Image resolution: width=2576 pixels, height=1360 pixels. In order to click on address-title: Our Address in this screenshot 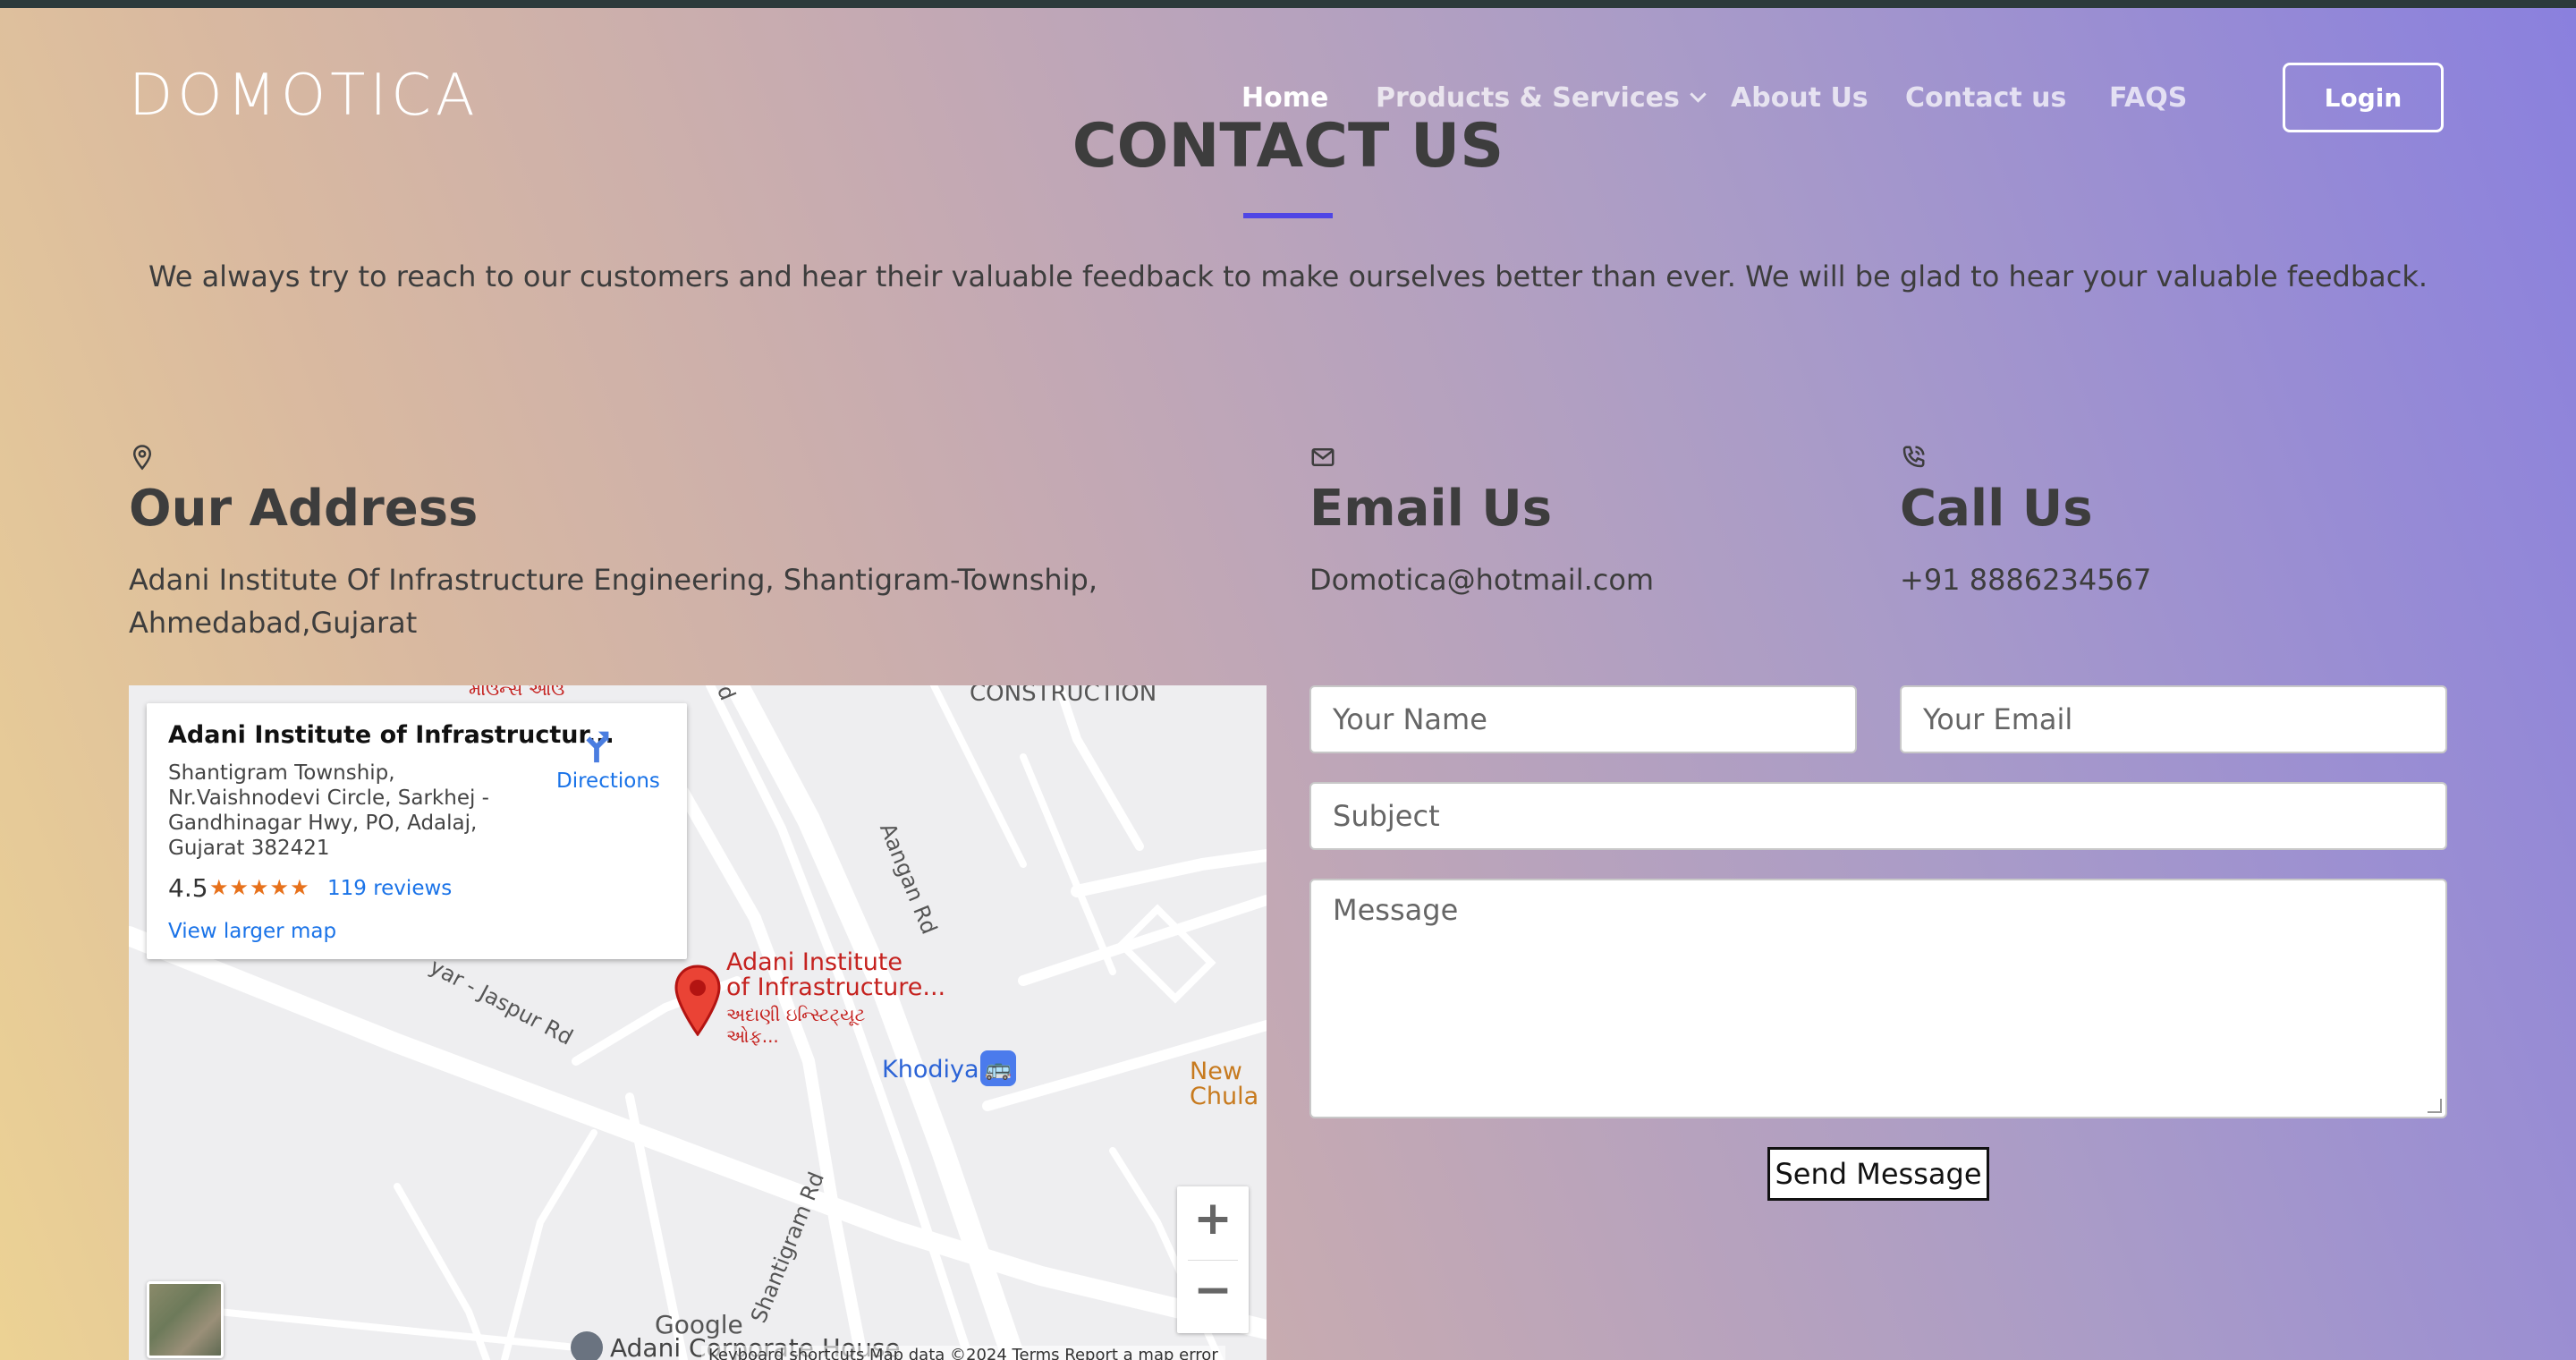, I will do `click(304, 509)`.